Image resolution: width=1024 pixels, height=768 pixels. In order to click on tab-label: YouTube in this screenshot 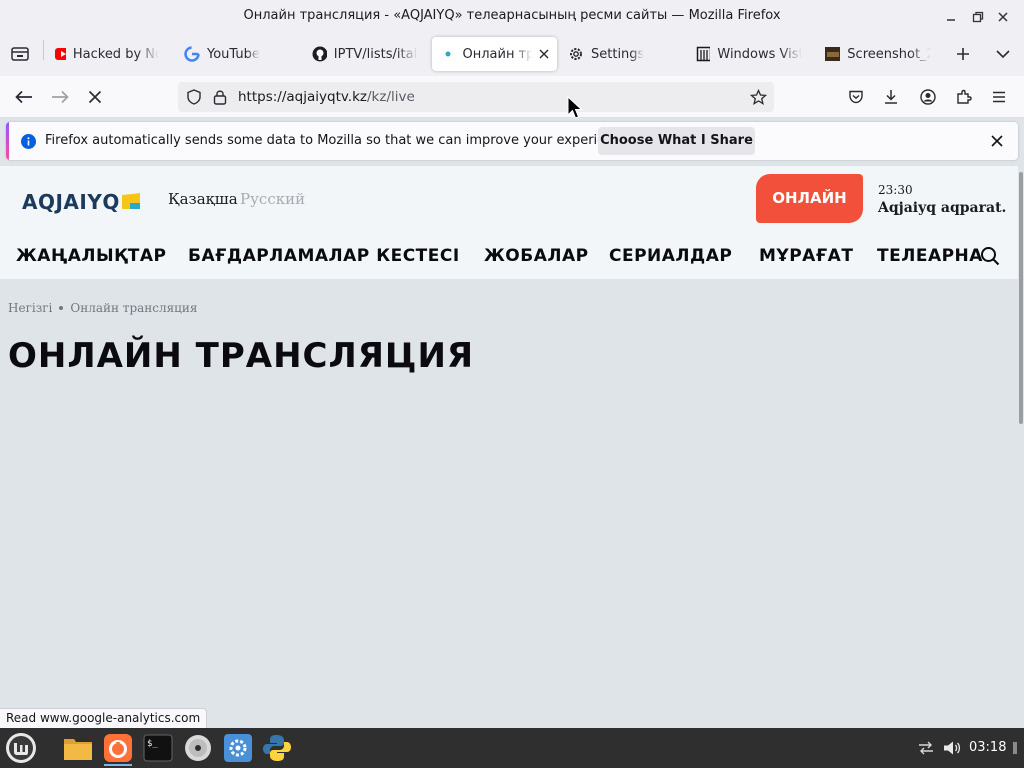, I will do `click(233, 54)`.